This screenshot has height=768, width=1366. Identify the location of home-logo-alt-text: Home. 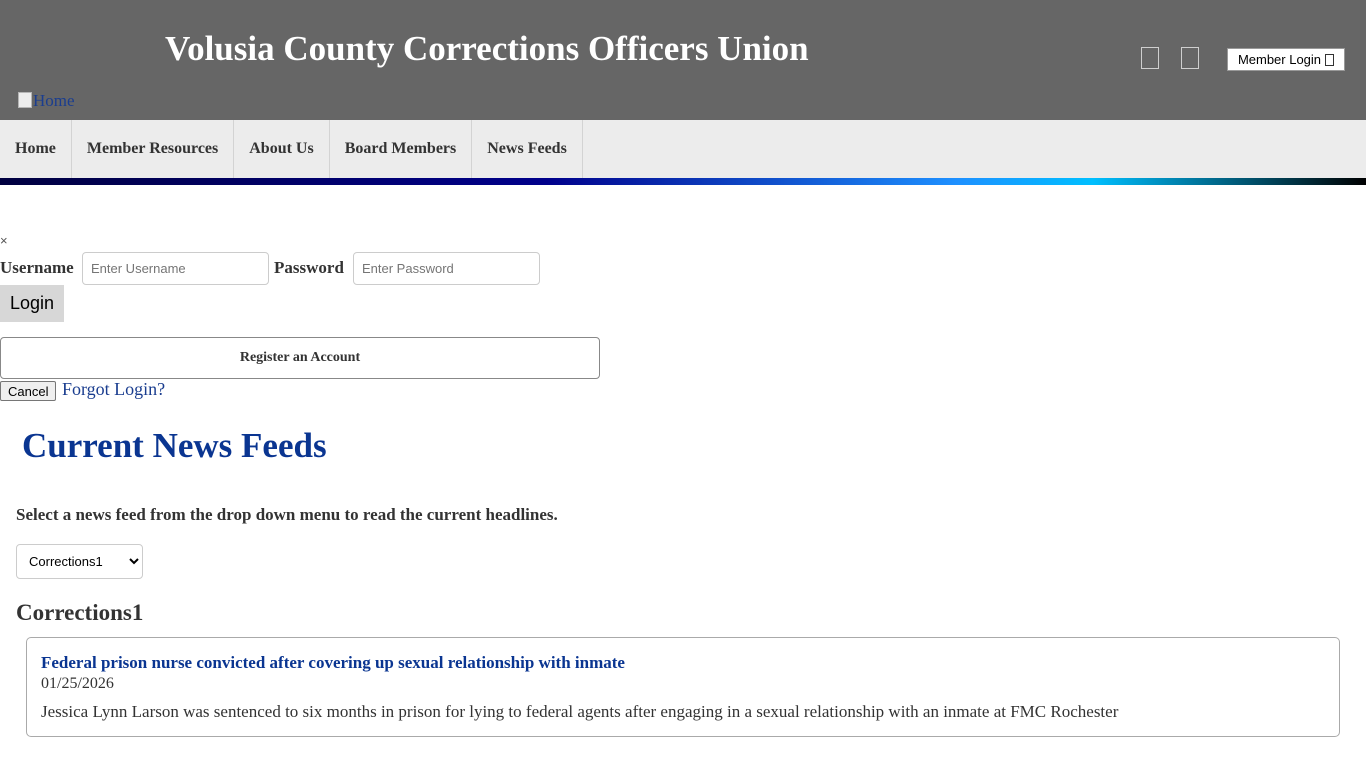
(54, 100).